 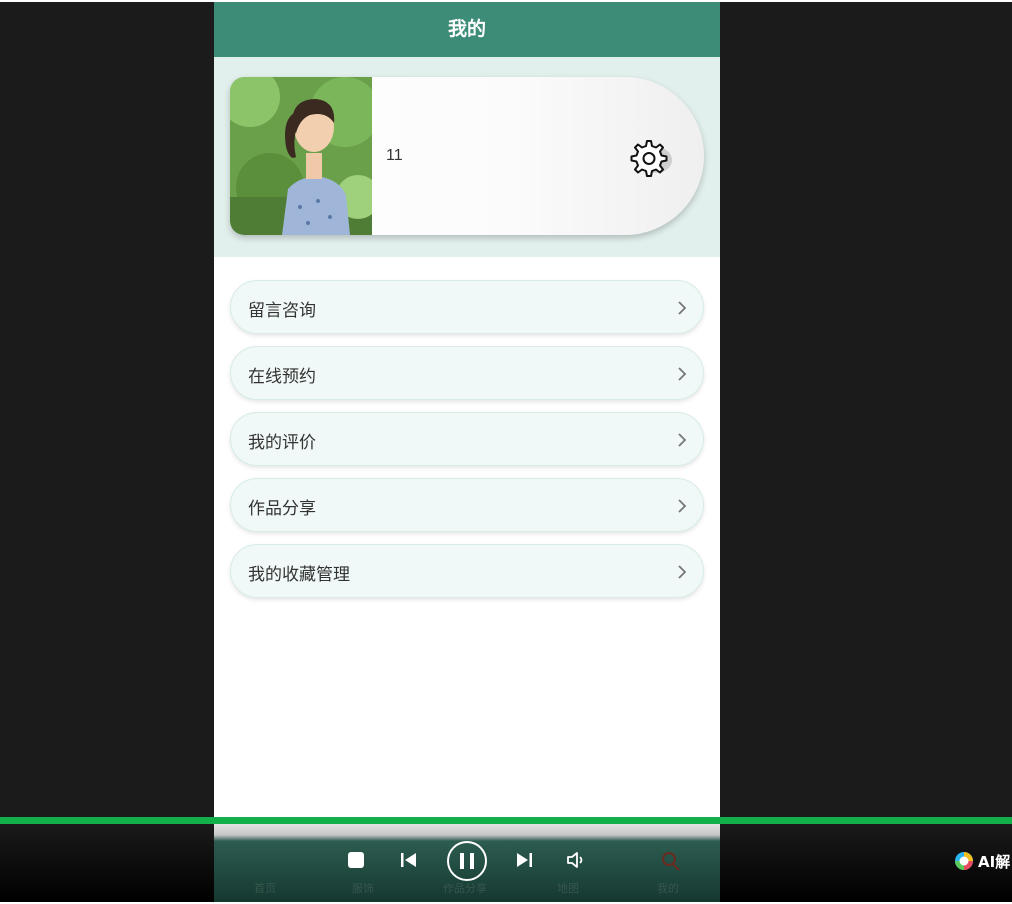 I want to click on menu-item-favorites: 我的收藏管理, so click(x=467, y=571).